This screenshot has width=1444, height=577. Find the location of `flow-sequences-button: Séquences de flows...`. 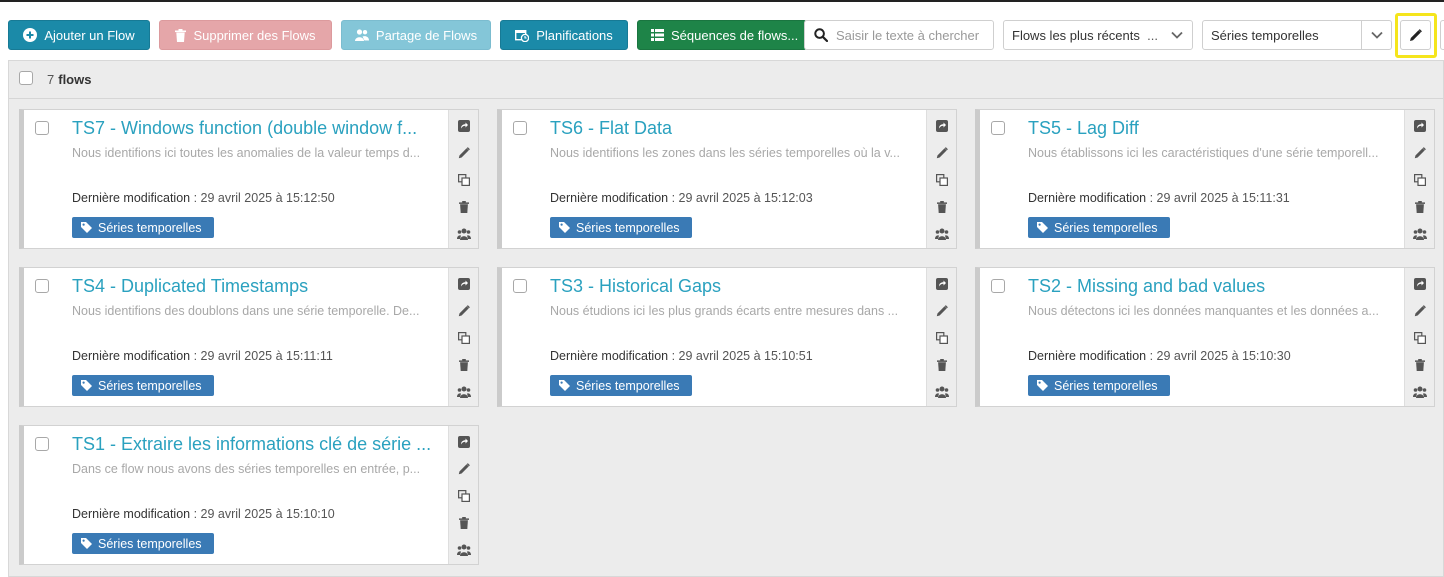

flow-sequences-button: Séquences de flows... is located at coordinates (722, 35).